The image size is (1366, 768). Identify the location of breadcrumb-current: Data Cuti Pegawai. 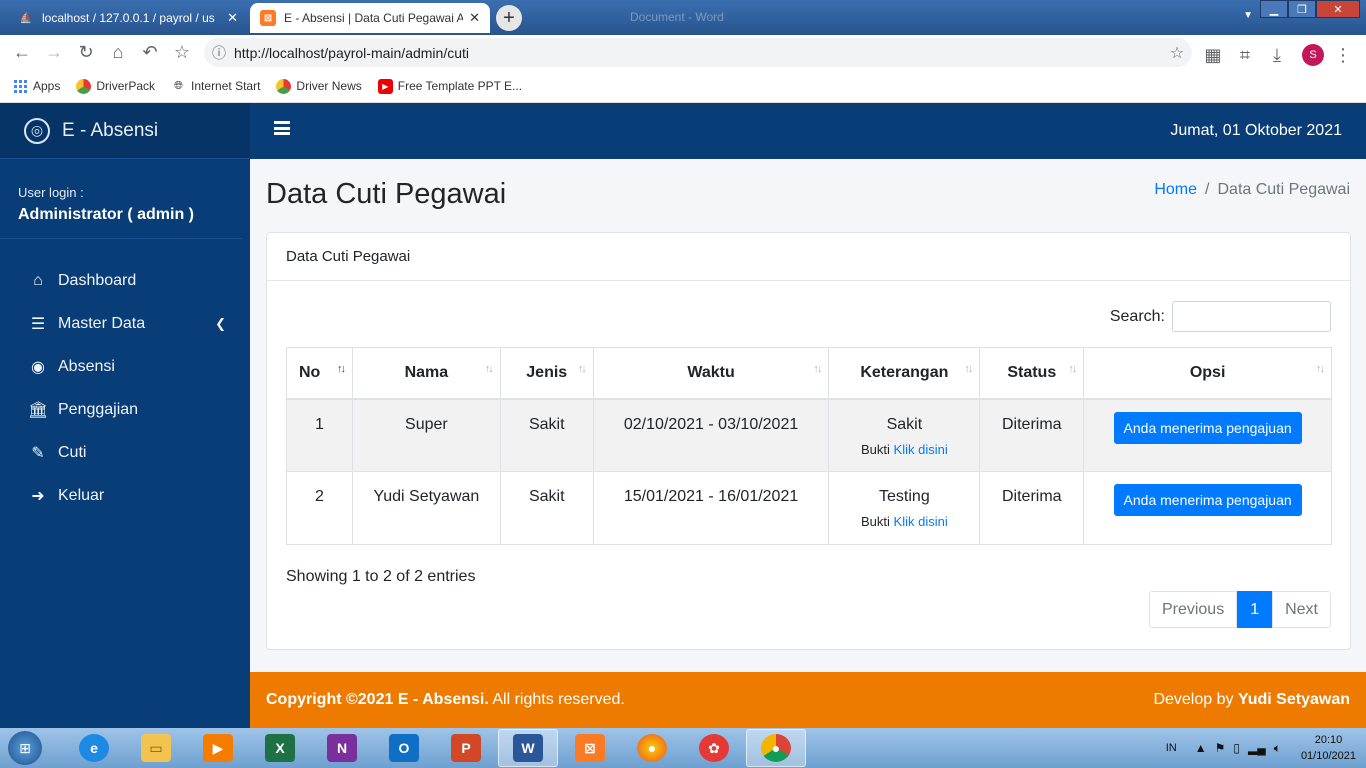
(1283, 189).